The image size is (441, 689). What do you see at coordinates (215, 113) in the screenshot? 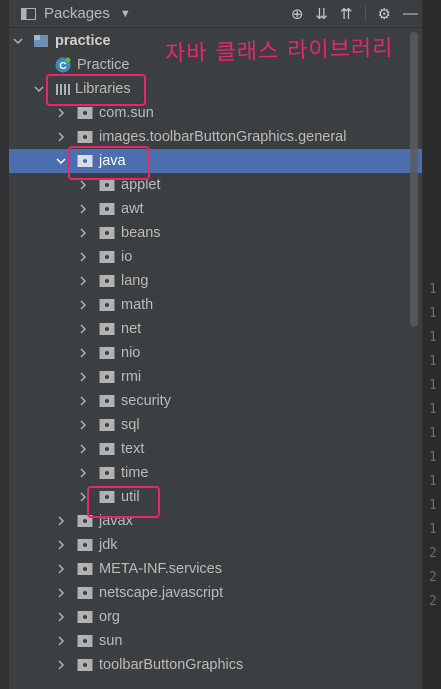
I see `tree-node-package: com.sun` at bounding box center [215, 113].